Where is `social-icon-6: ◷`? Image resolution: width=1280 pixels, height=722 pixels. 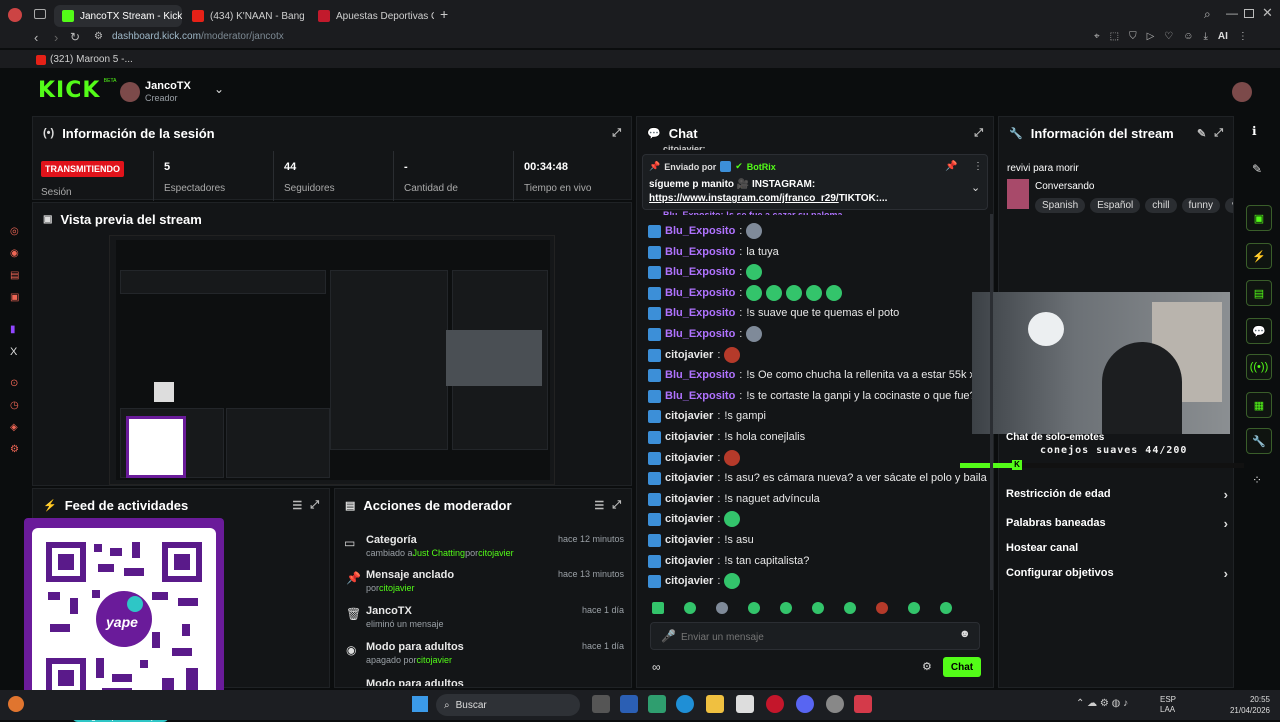
social-icon-6: ◷ is located at coordinates (14, 405).